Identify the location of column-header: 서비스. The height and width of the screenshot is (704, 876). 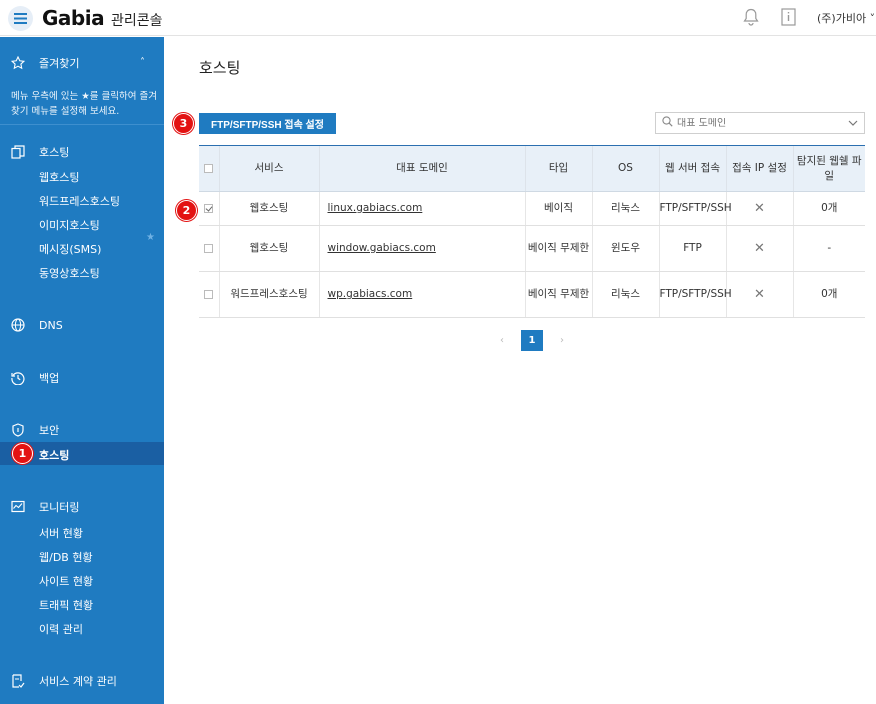
(268, 168).